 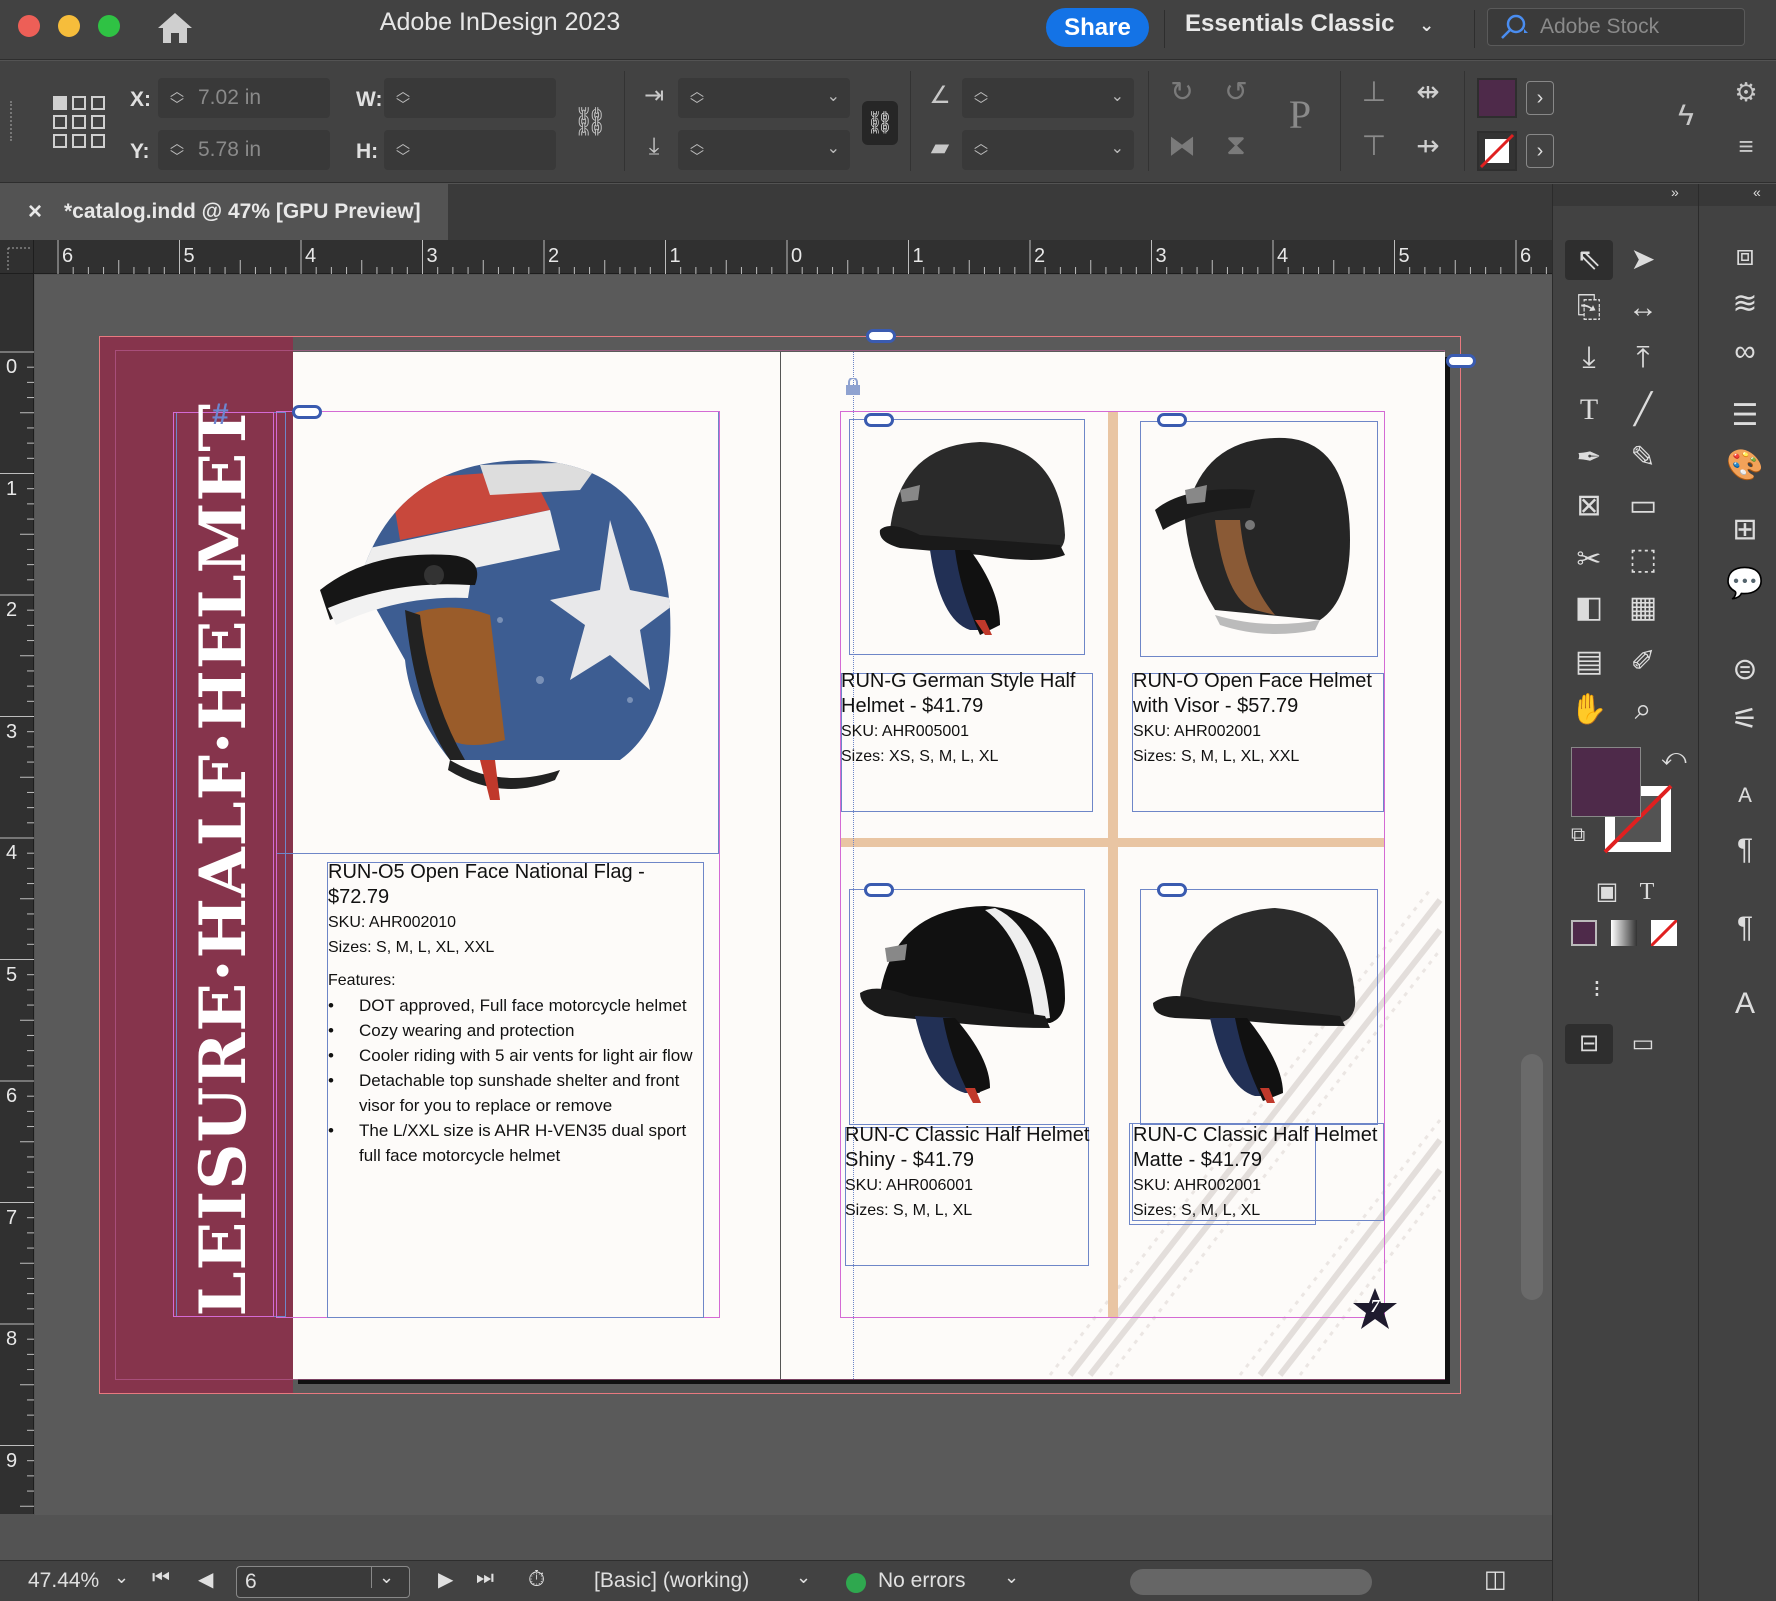 What do you see at coordinates (1745, 670) in the screenshot?
I see `text-wrap-panel-icon: ⊜` at bounding box center [1745, 670].